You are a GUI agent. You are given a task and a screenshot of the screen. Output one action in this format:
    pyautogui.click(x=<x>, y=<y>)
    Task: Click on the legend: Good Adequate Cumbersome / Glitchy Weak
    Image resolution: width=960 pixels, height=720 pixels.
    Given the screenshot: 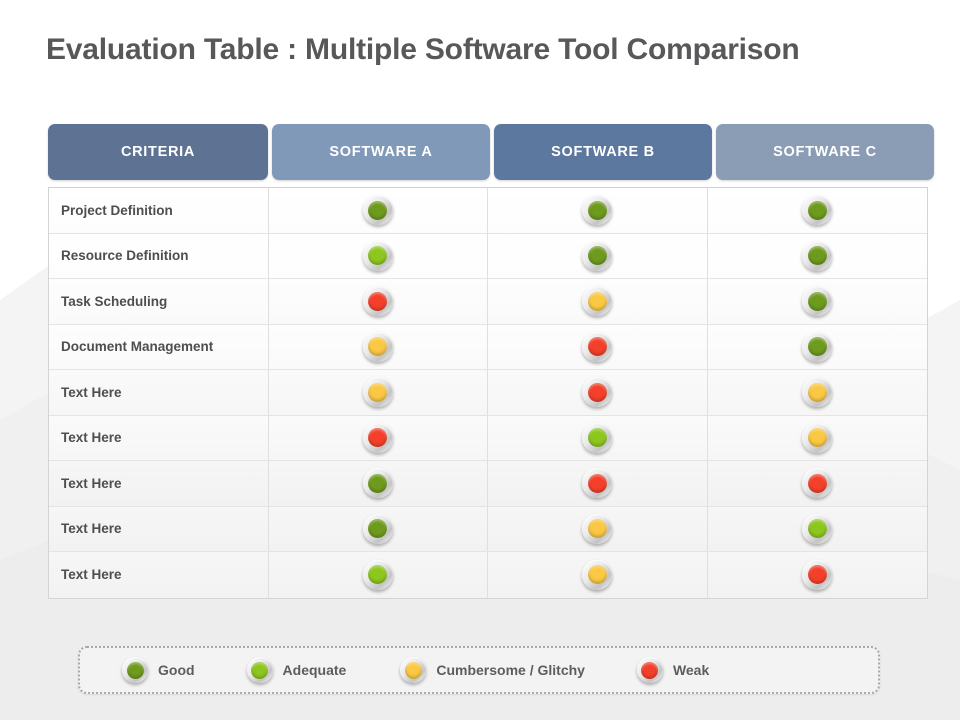 What is the action you would take?
    pyautogui.click(x=479, y=670)
    